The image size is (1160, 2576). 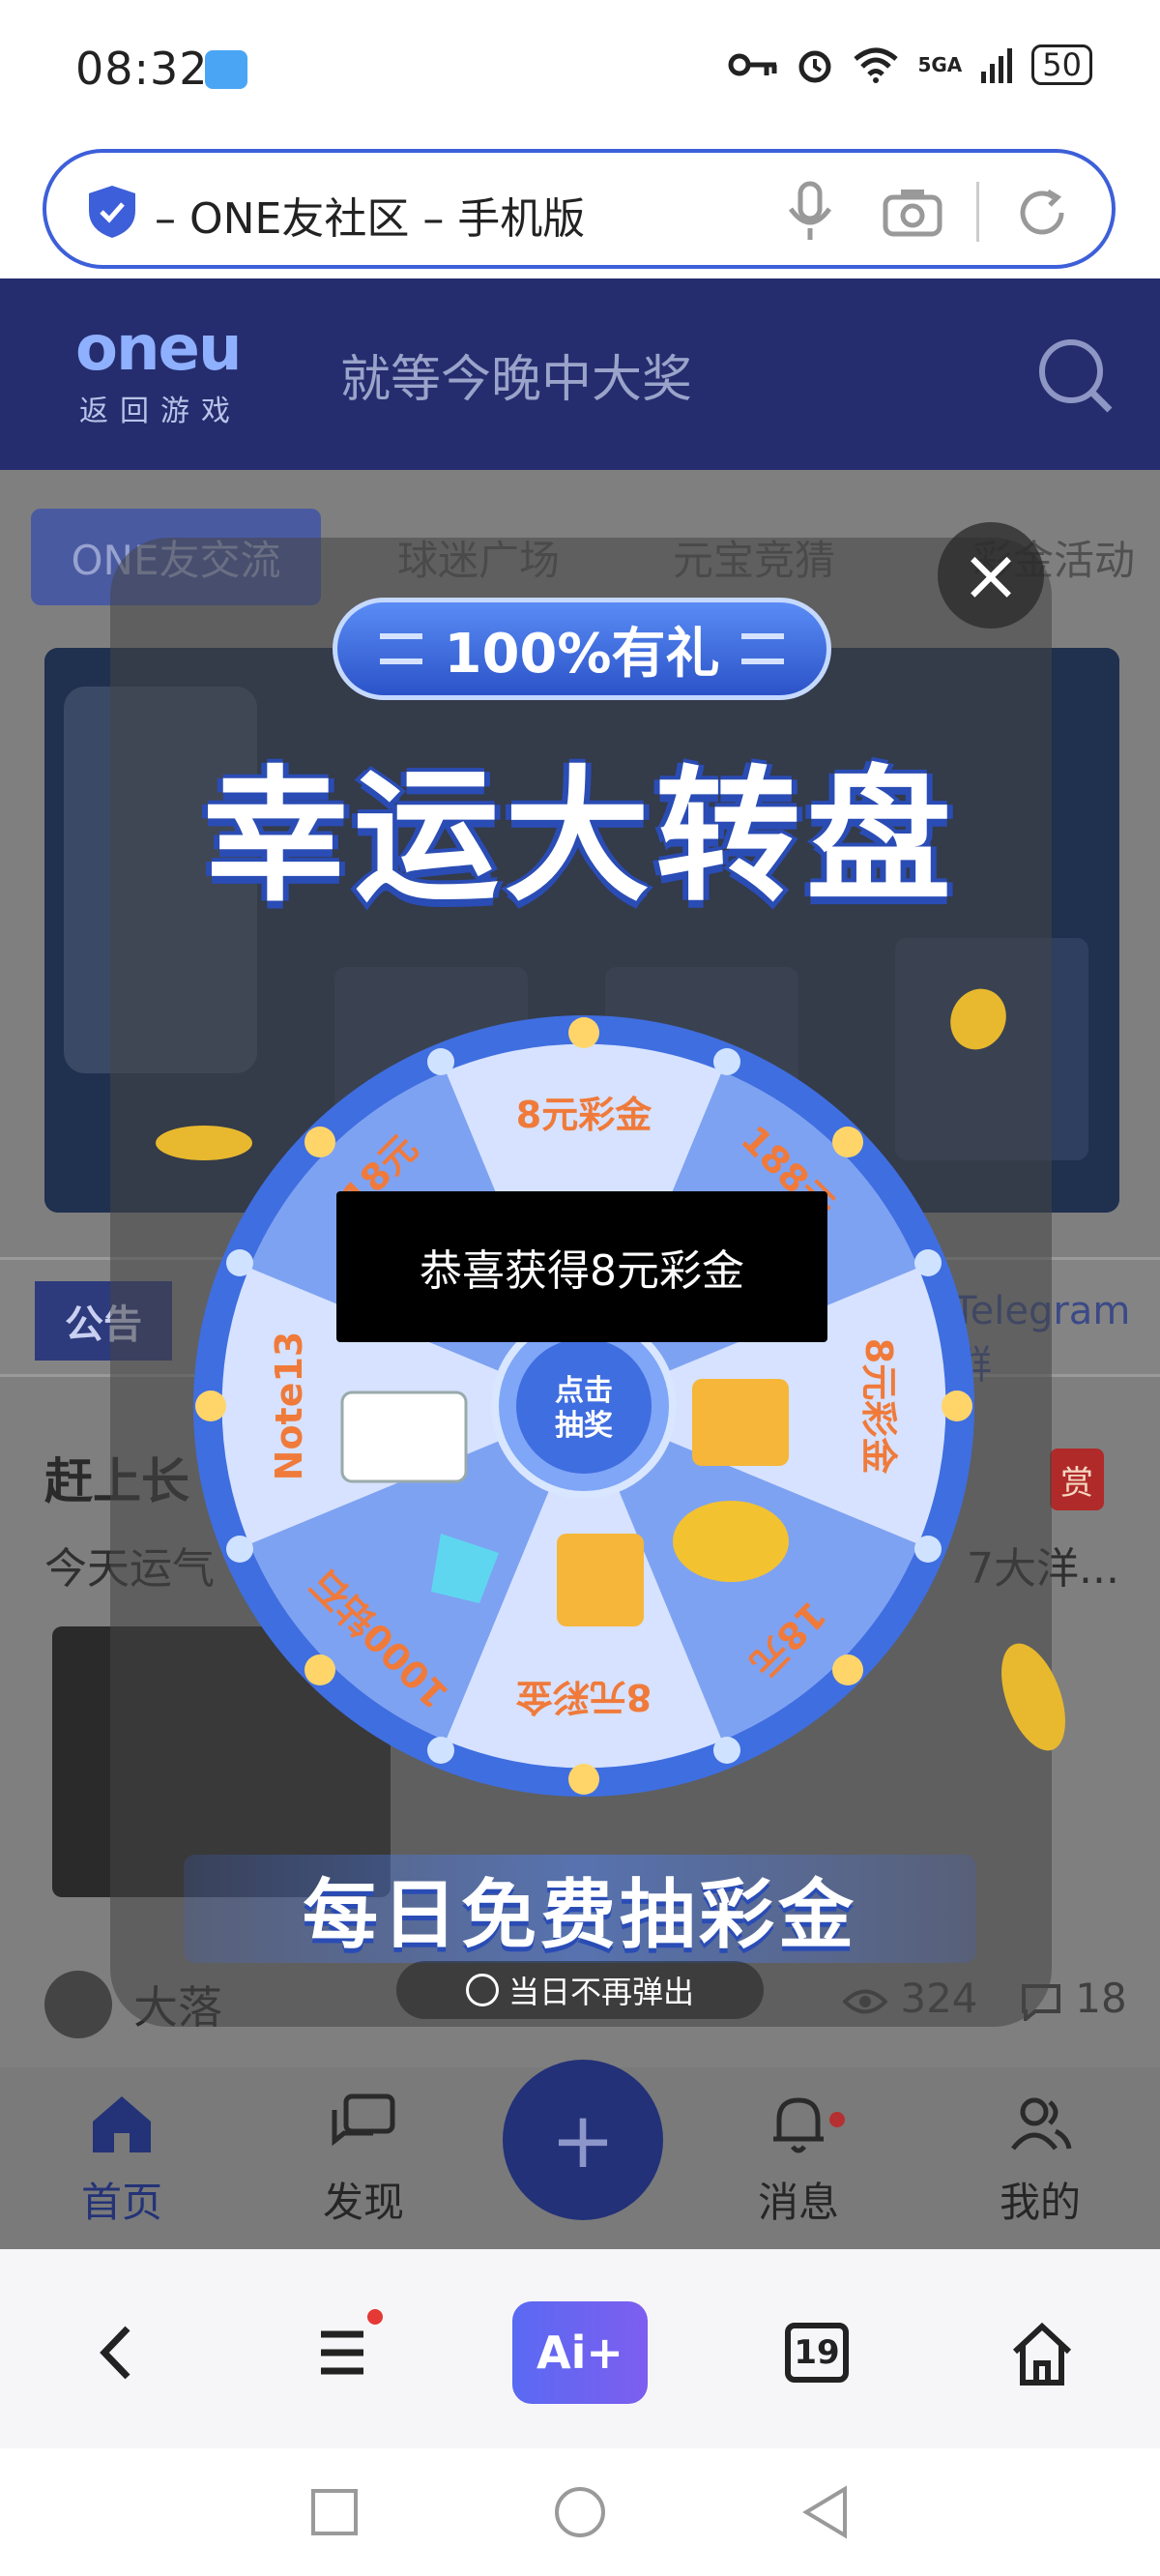 What do you see at coordinates (375, 2317) in the screenshot?
I see `menu-notification-dot` at bounding box center [375, 2317].